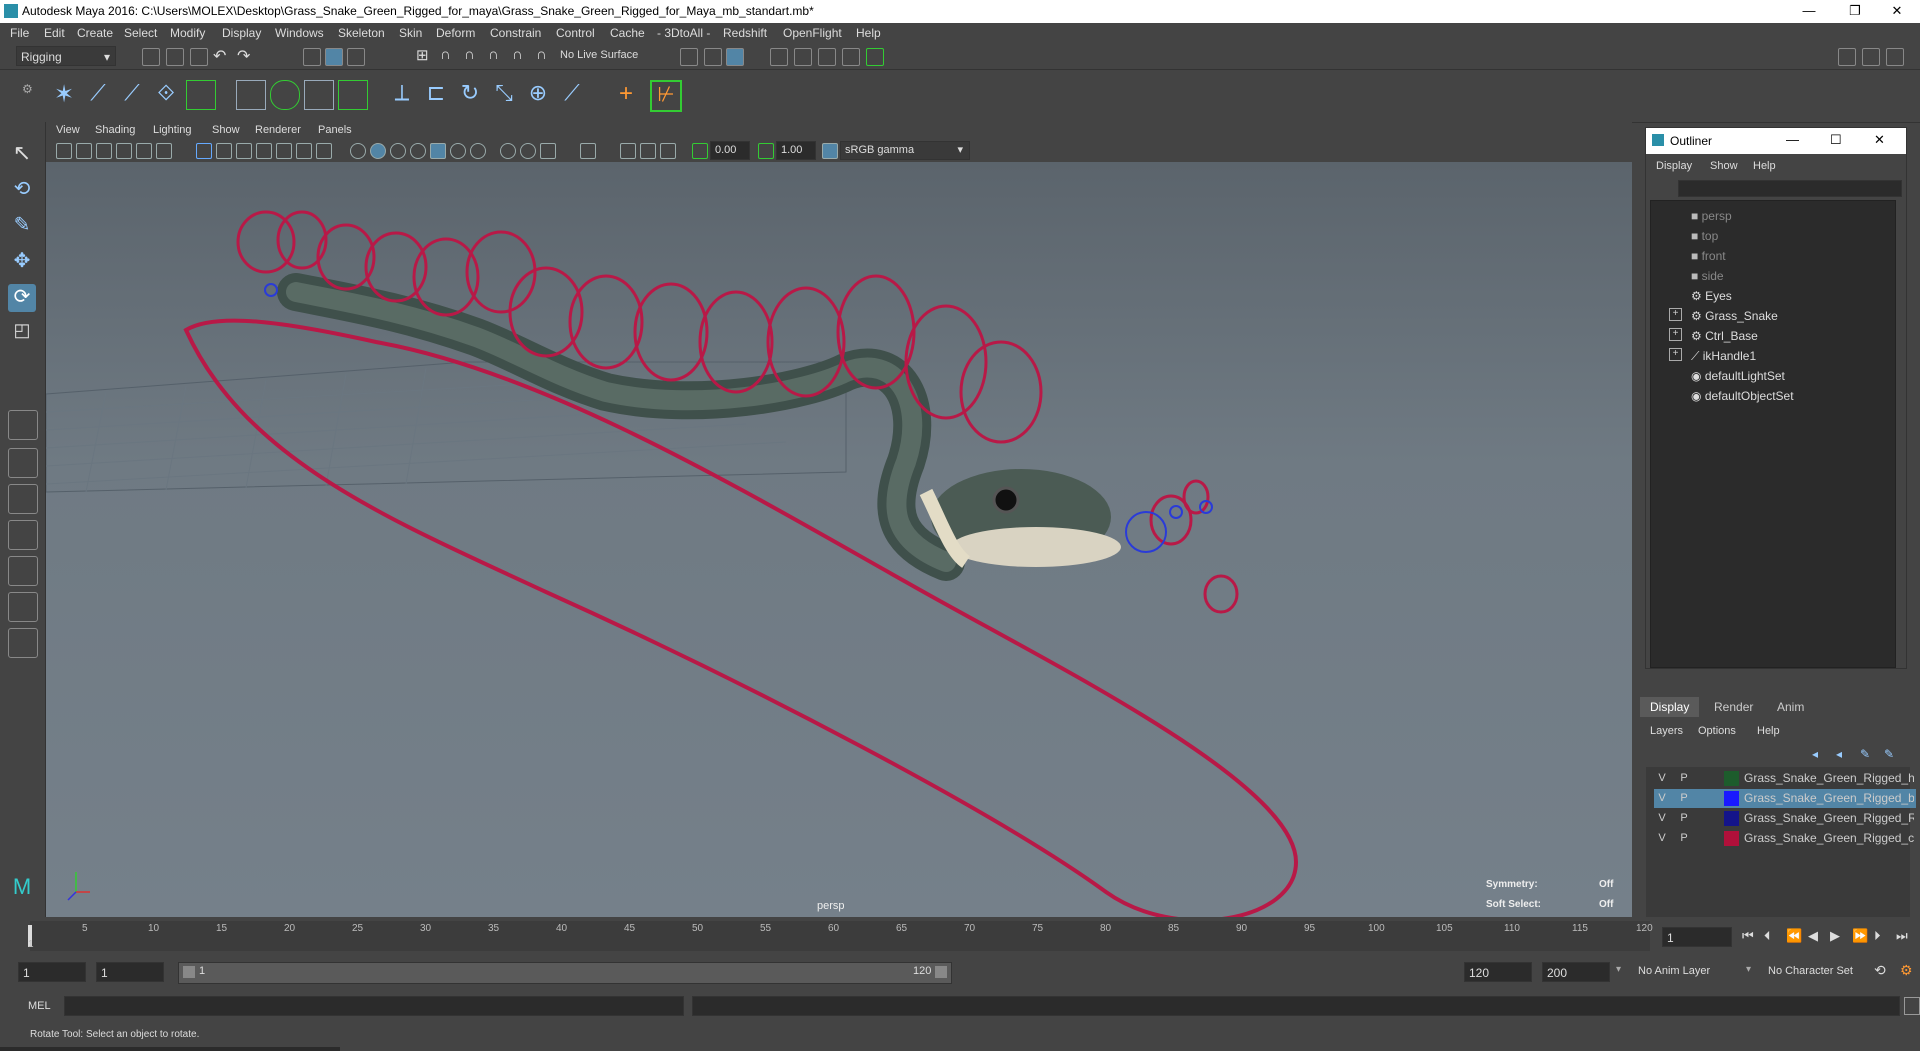  I want to click on menu-modify: Modify, so click(187, 33).